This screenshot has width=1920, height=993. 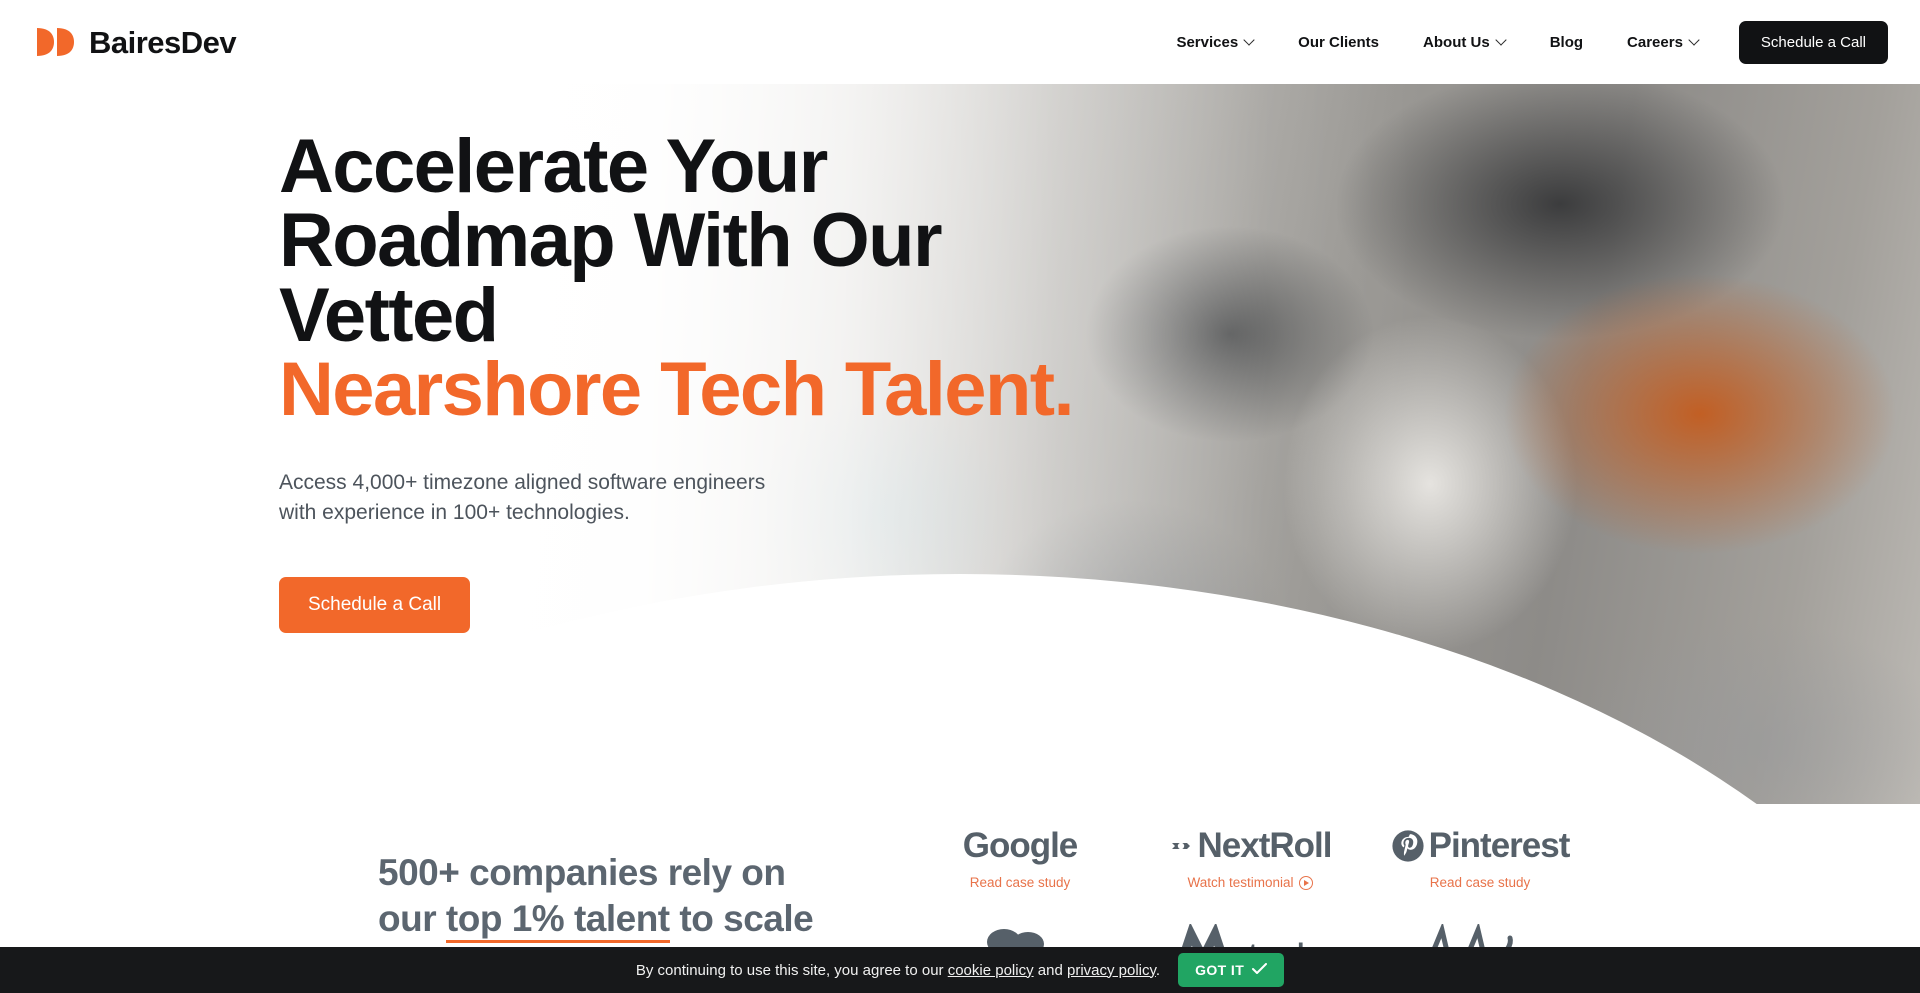 What do you see at coordinates (1499, 845) in the screenshot?
I see `pinterest-logo-text: Pinterest` at bounding box center [1499, 845].